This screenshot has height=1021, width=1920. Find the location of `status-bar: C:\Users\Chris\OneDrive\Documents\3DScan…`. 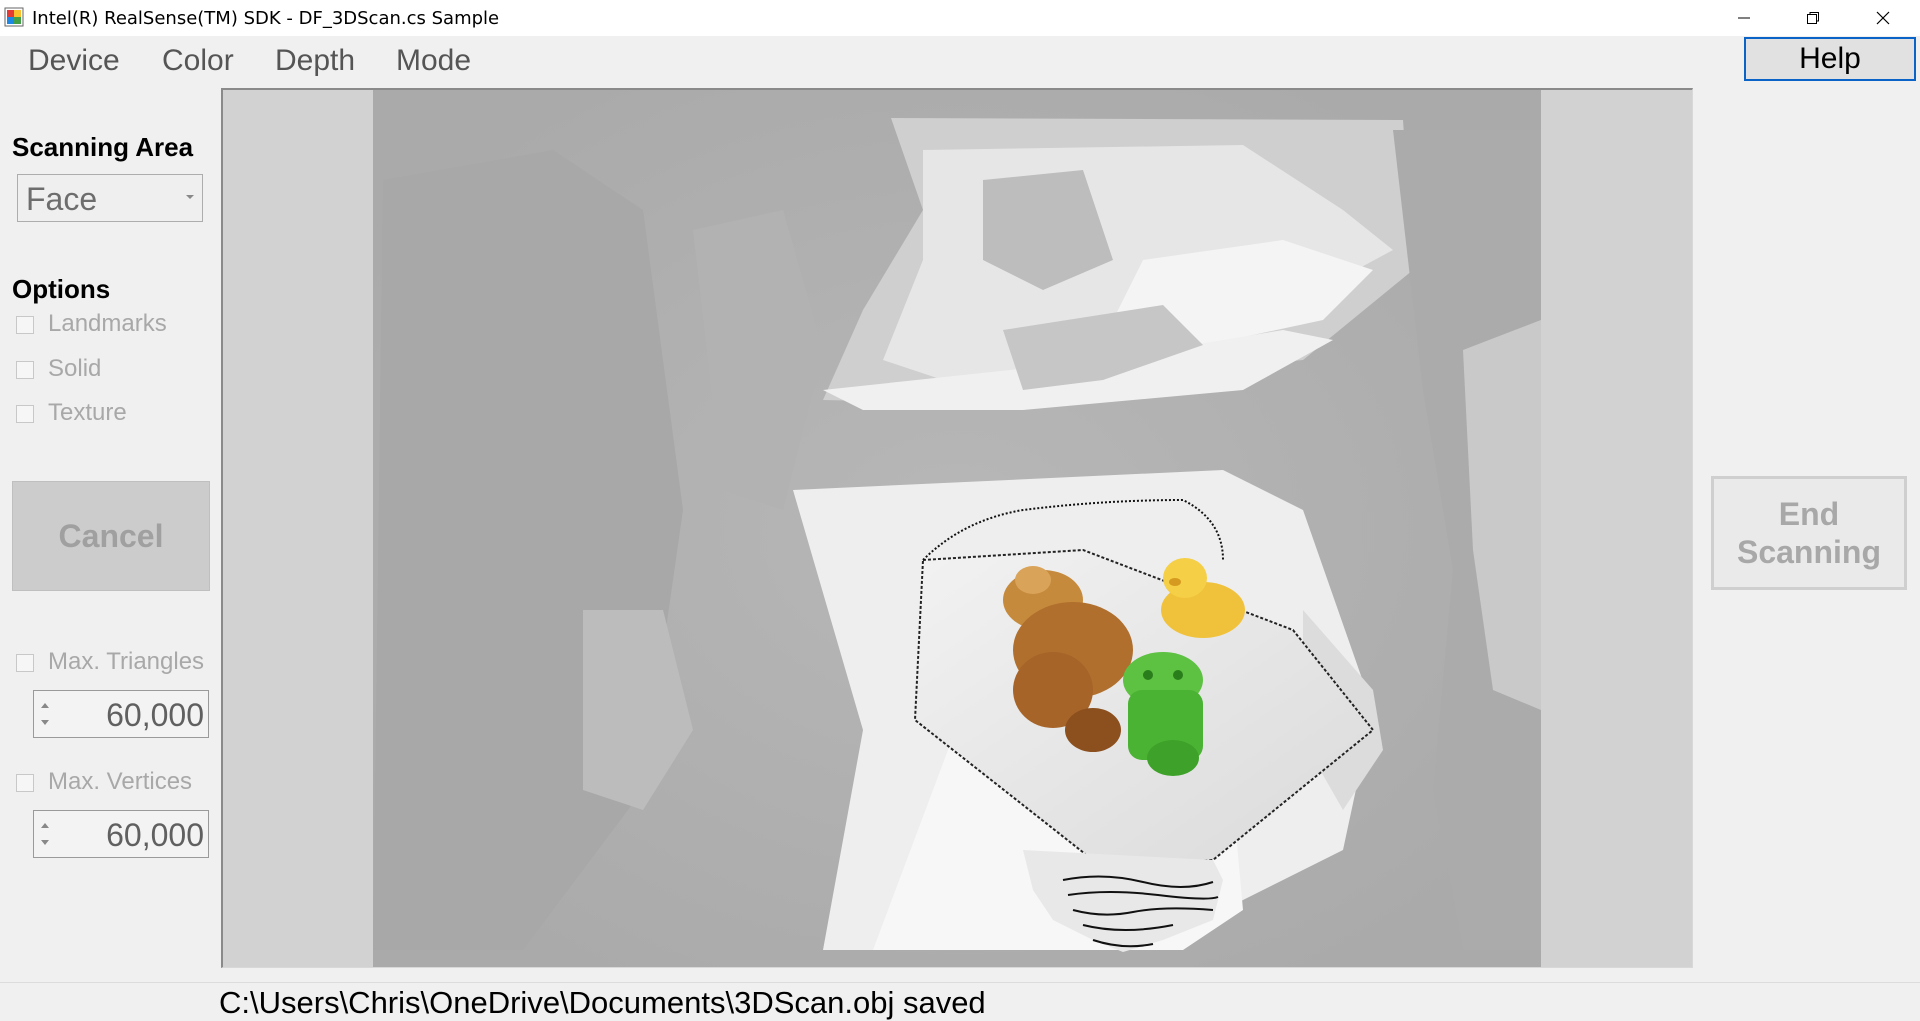

status-bar: C:\Users\Chris\OneDrive\Documents\3DScan… is located at coordinates (960, 1001).